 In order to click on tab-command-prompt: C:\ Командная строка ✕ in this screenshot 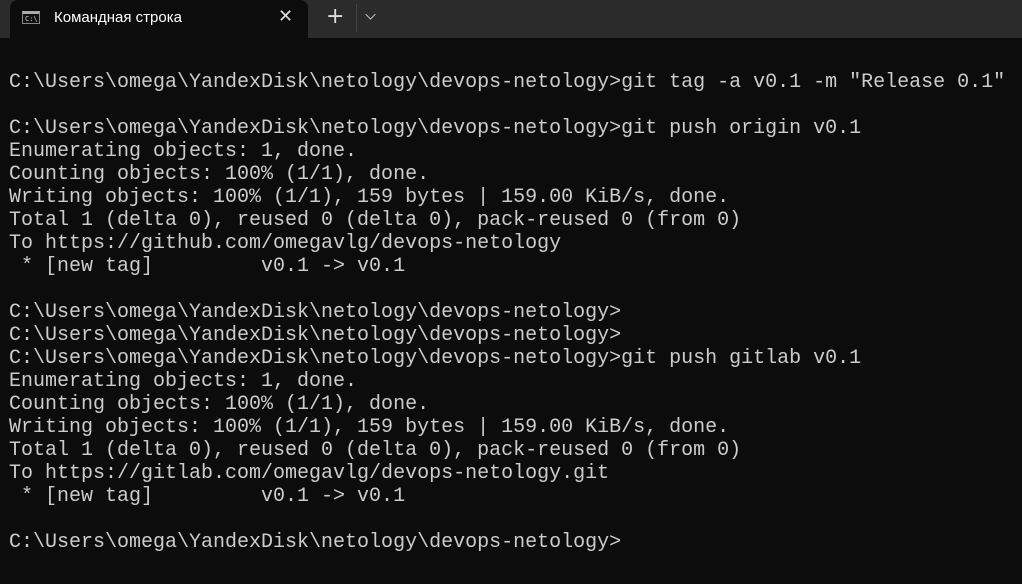, I will do `click(159, 19)`.